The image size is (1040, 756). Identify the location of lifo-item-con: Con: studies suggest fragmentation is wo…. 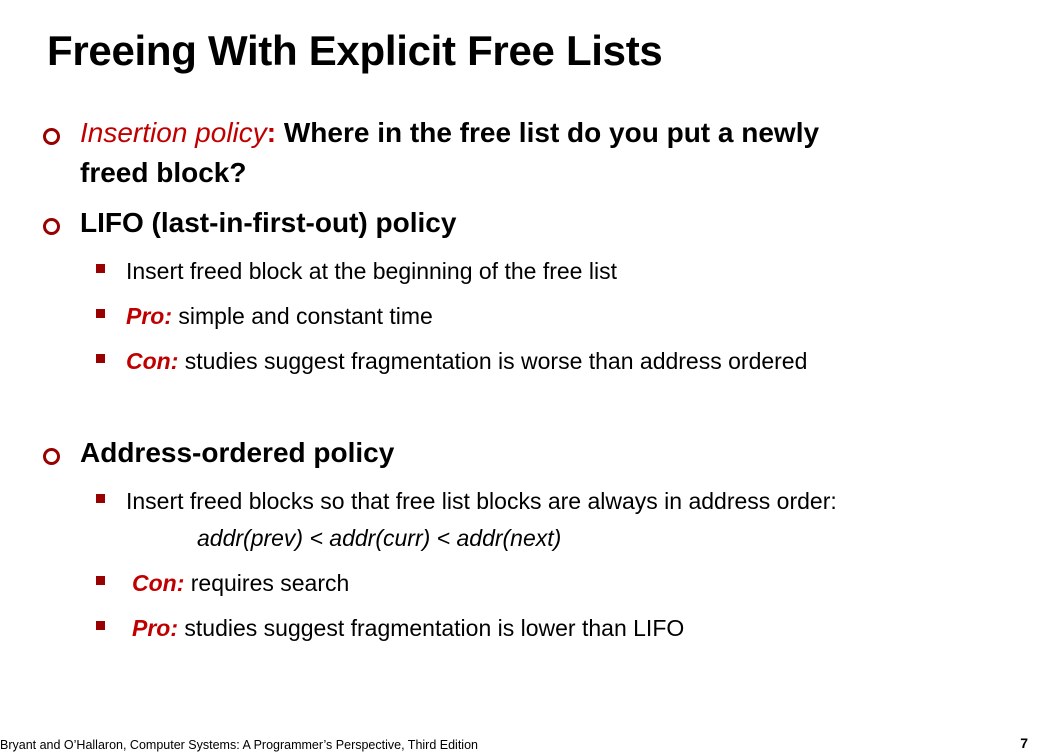
(466, 361).